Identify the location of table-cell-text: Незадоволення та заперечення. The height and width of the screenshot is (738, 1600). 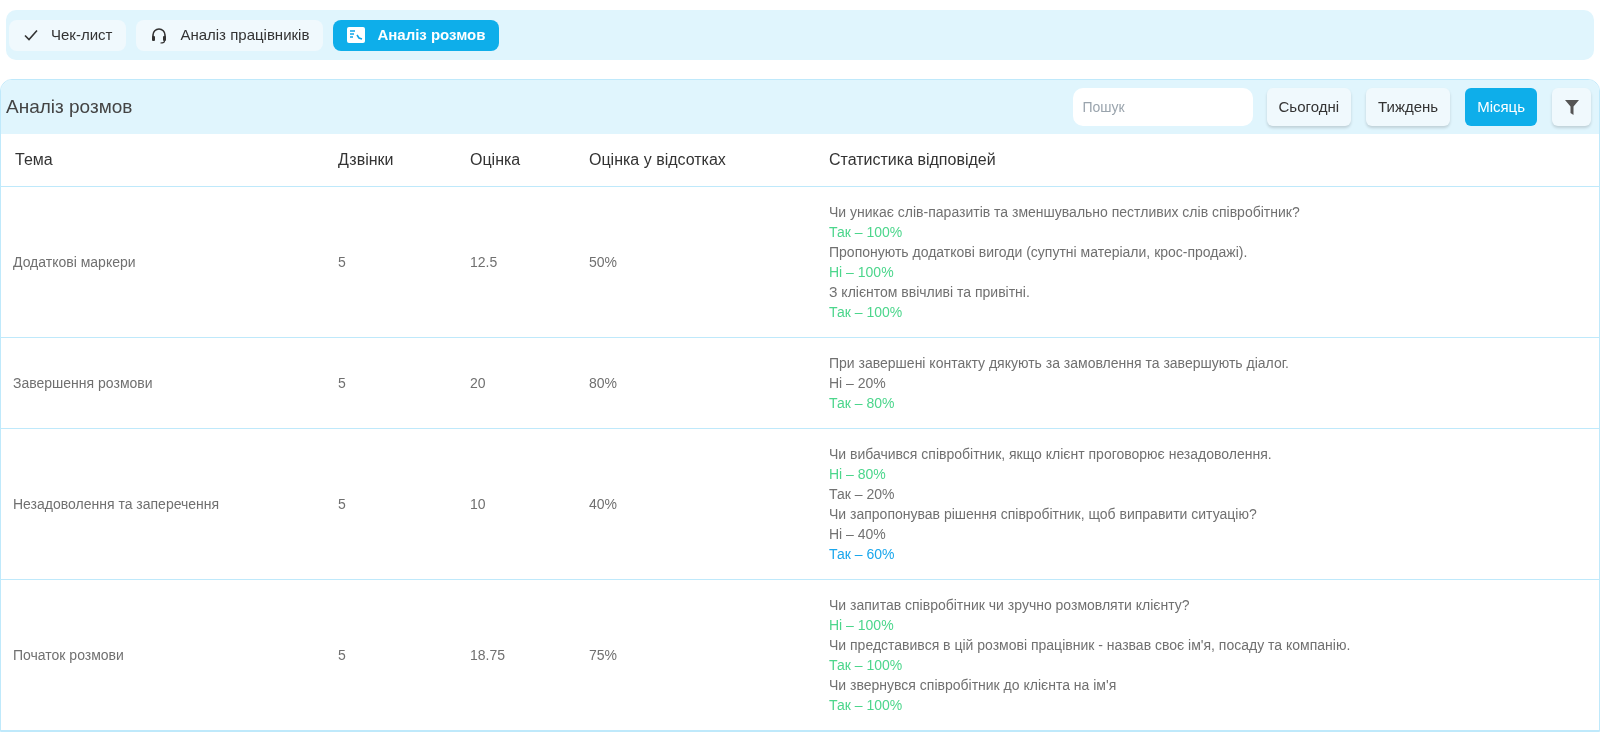
(116, 504).